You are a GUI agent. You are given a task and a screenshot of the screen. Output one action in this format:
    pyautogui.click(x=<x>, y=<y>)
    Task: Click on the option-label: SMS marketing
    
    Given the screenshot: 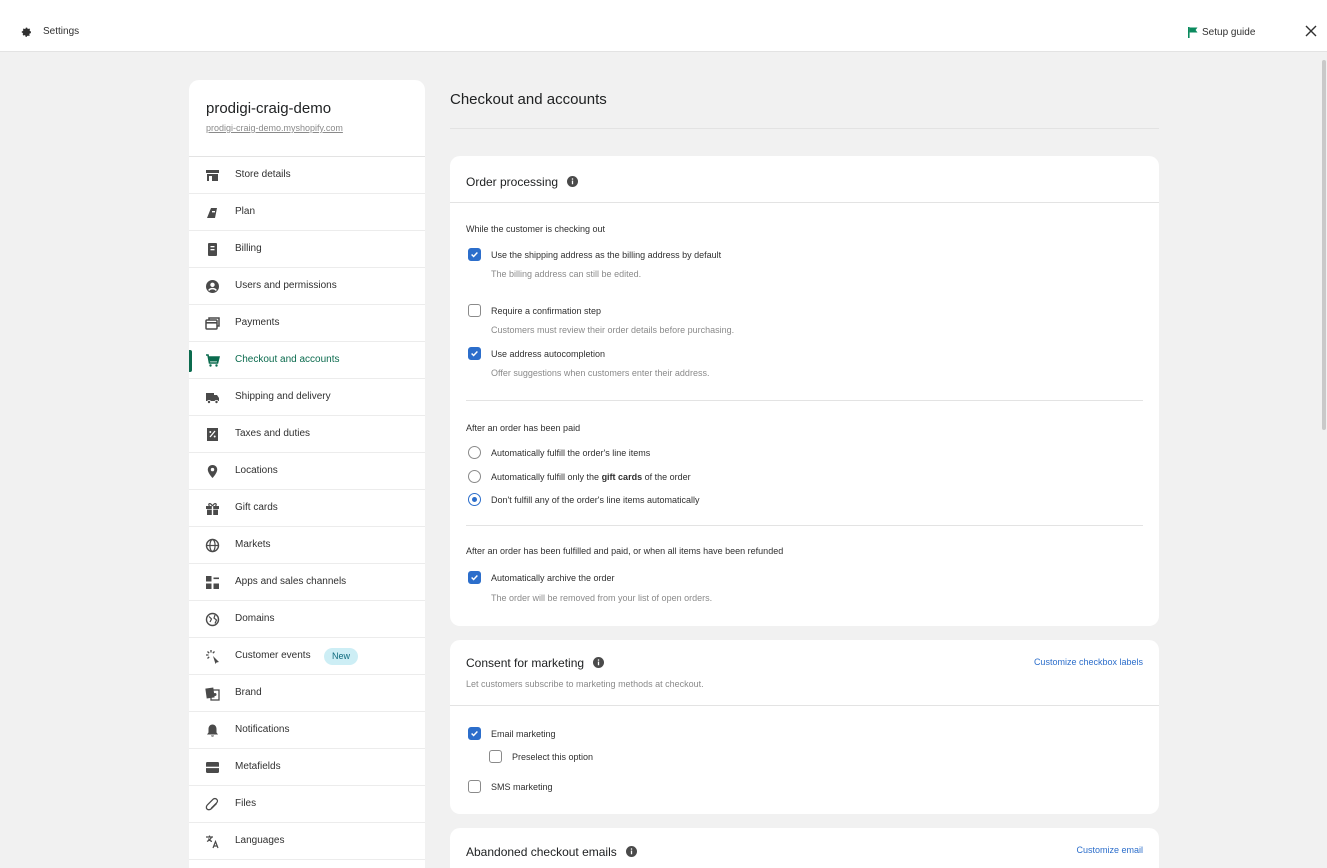 What is the action you would take?
    pyautogui.click(x=522, y=786)
    